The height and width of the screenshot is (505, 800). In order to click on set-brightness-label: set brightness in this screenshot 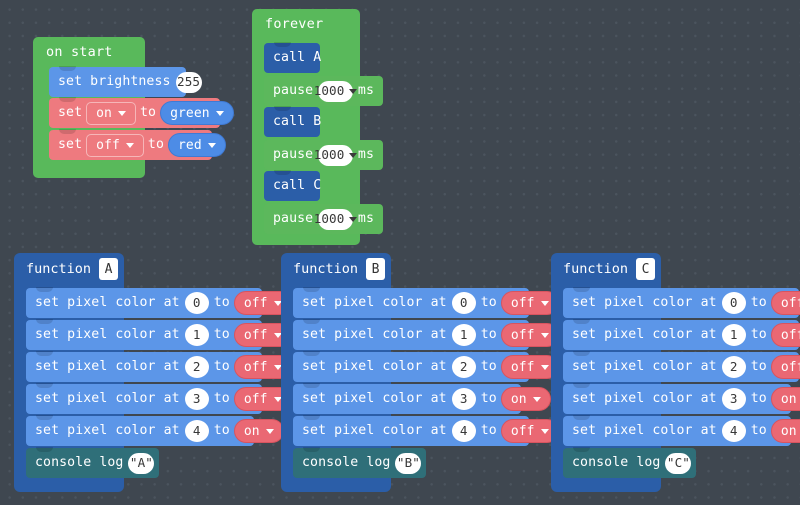, I will do `click(114, 82)`.